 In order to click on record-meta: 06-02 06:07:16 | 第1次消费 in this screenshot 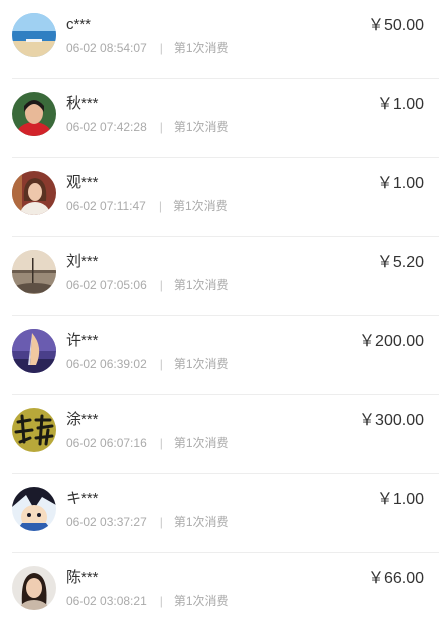, I will do `click(147, 443)`.